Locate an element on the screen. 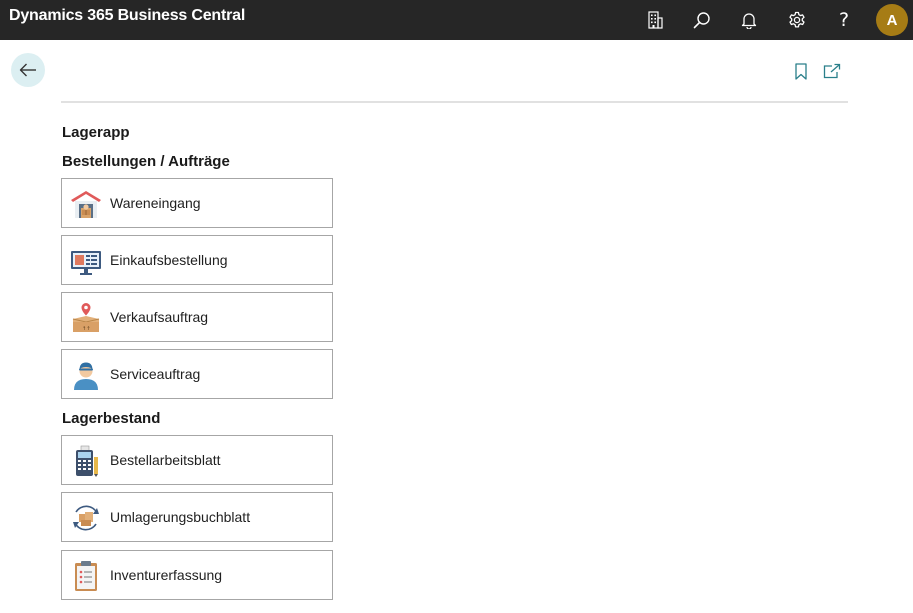 The image size is (913, 613). arrow-left-icon is located at coordinates (27, 70).